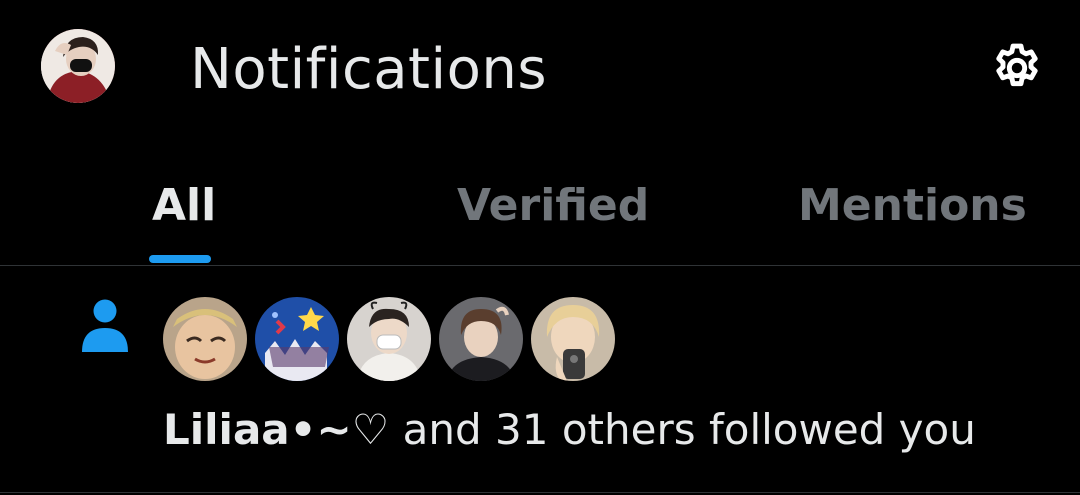  Describe the element at coordinates (78, 66) in the screenshot. I see `profile-avatar` at that location.